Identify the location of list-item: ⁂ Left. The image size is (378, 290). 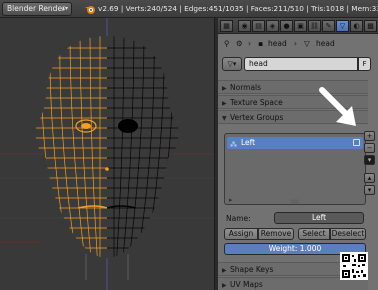
(295, 143).